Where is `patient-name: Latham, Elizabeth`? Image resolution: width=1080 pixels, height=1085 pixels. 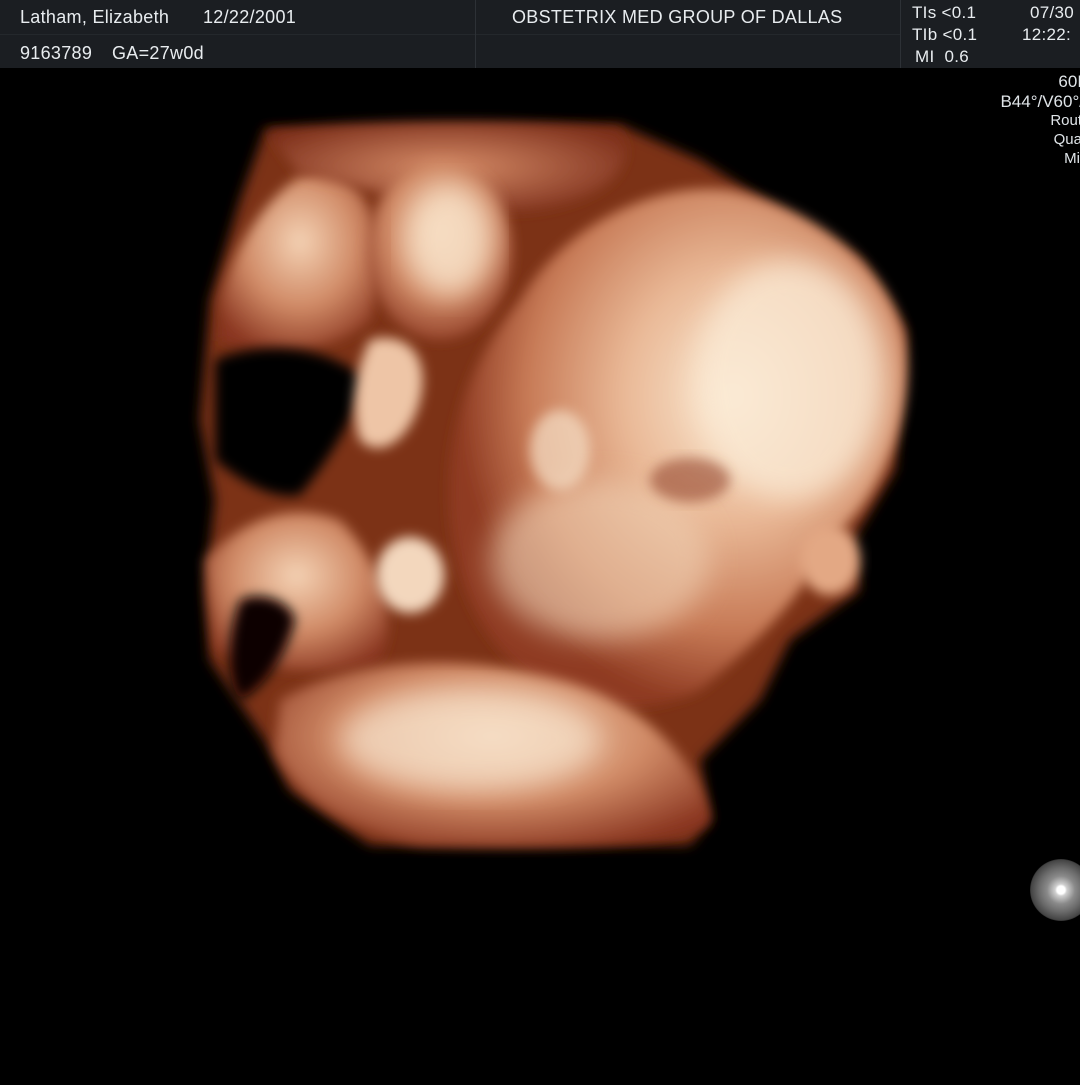
patient-name: Latham, Elizabeth is located at coordinates (95, 17).